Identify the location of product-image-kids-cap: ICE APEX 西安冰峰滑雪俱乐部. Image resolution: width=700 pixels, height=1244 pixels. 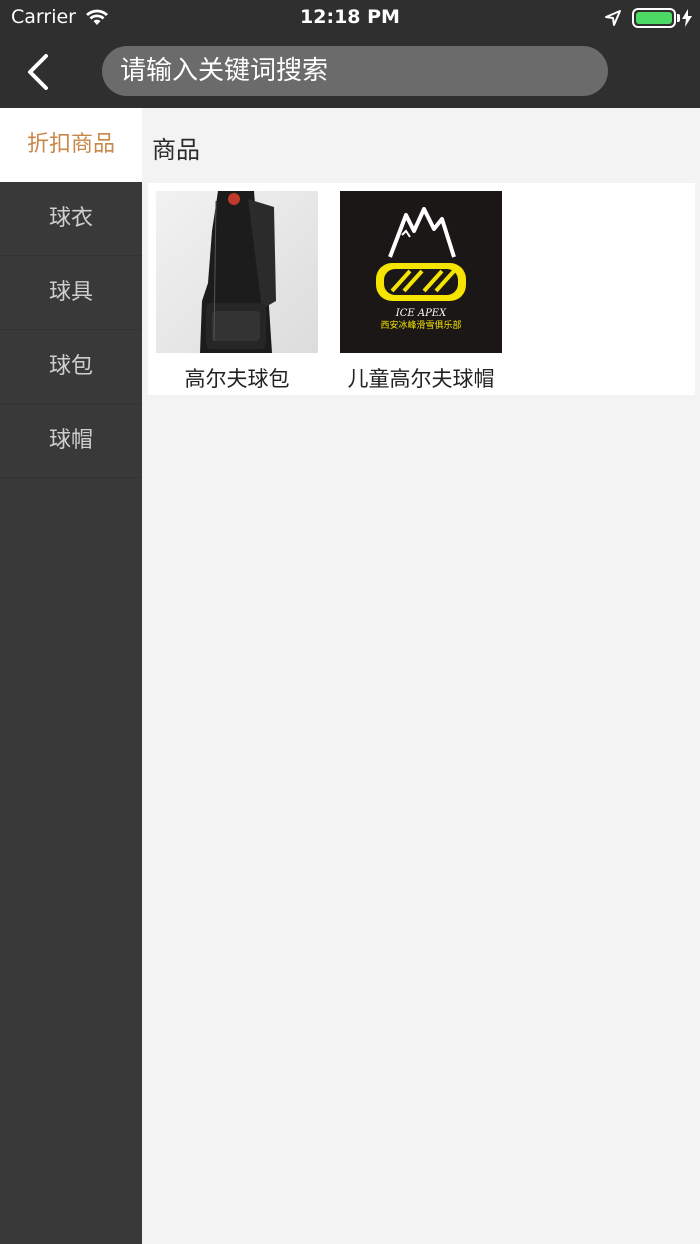
(421, 272).